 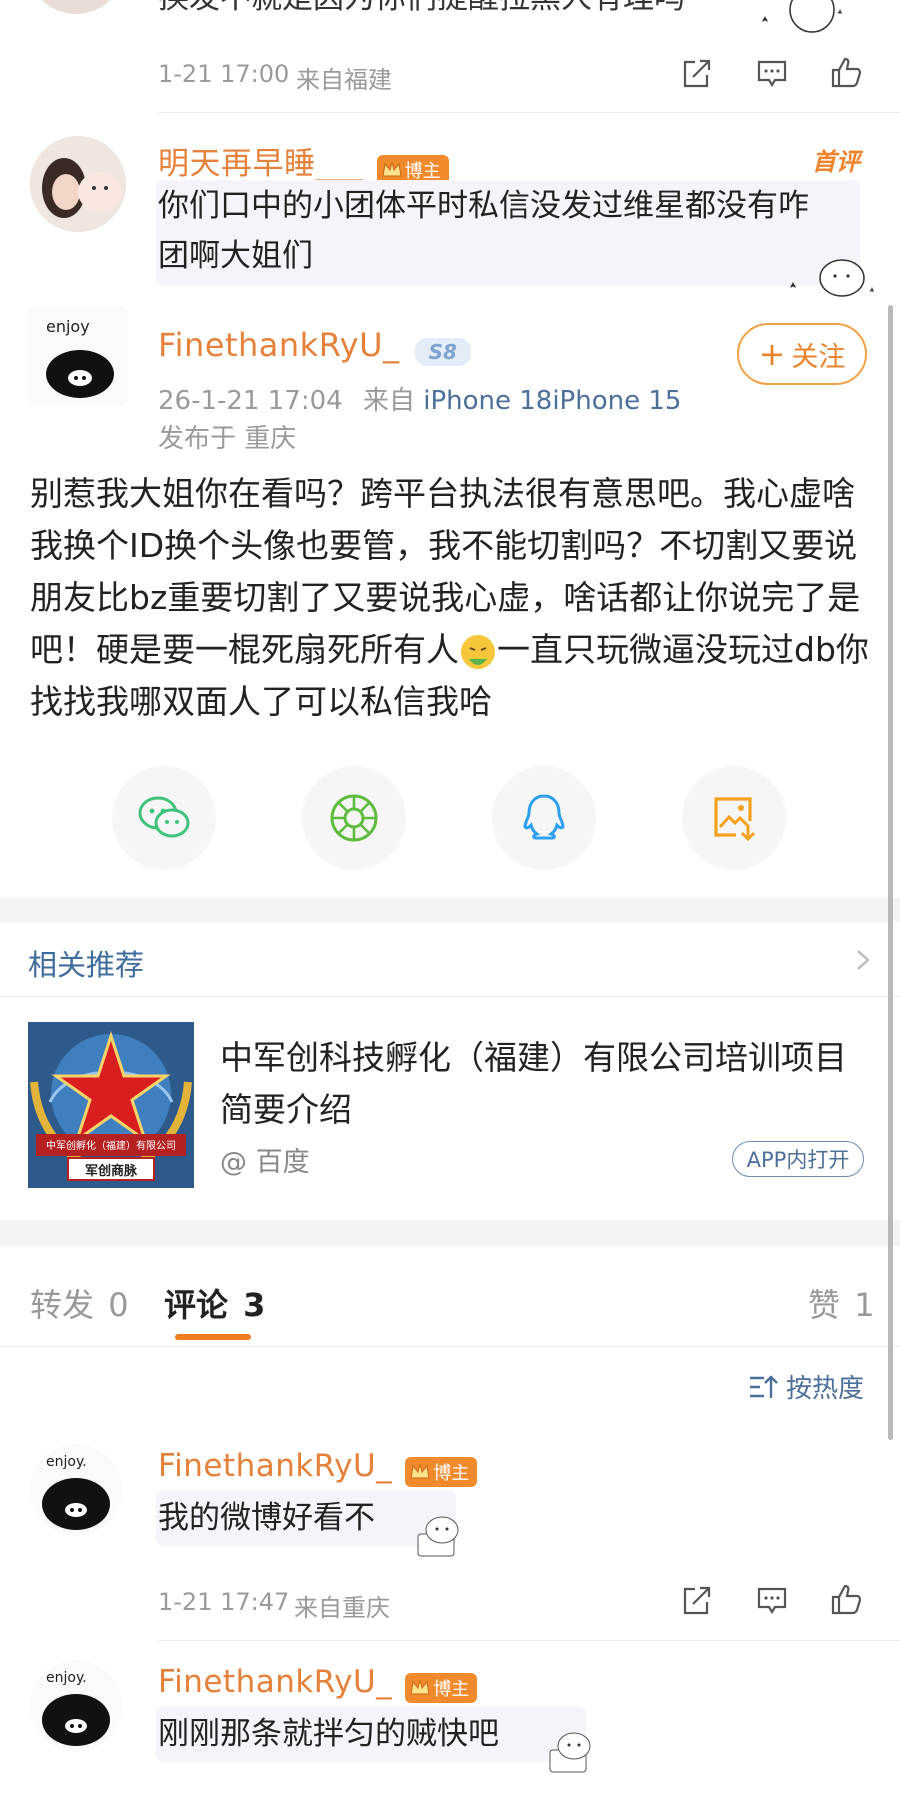 What do you see at coordinates (825, 1389) in the screenshot?
I see `sort-label: 按热度` at bounding box center [825, 1389].